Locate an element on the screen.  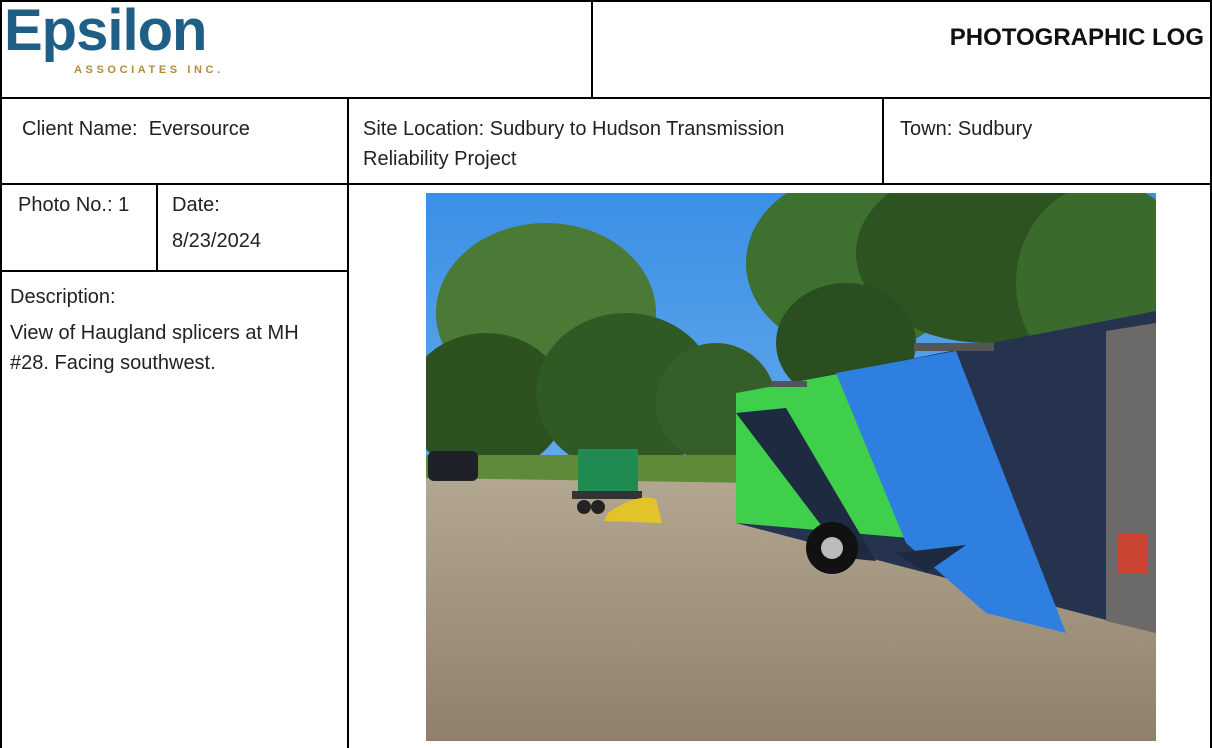
town-cell: Town: Sudbury is located at coordinates (1050, 129).